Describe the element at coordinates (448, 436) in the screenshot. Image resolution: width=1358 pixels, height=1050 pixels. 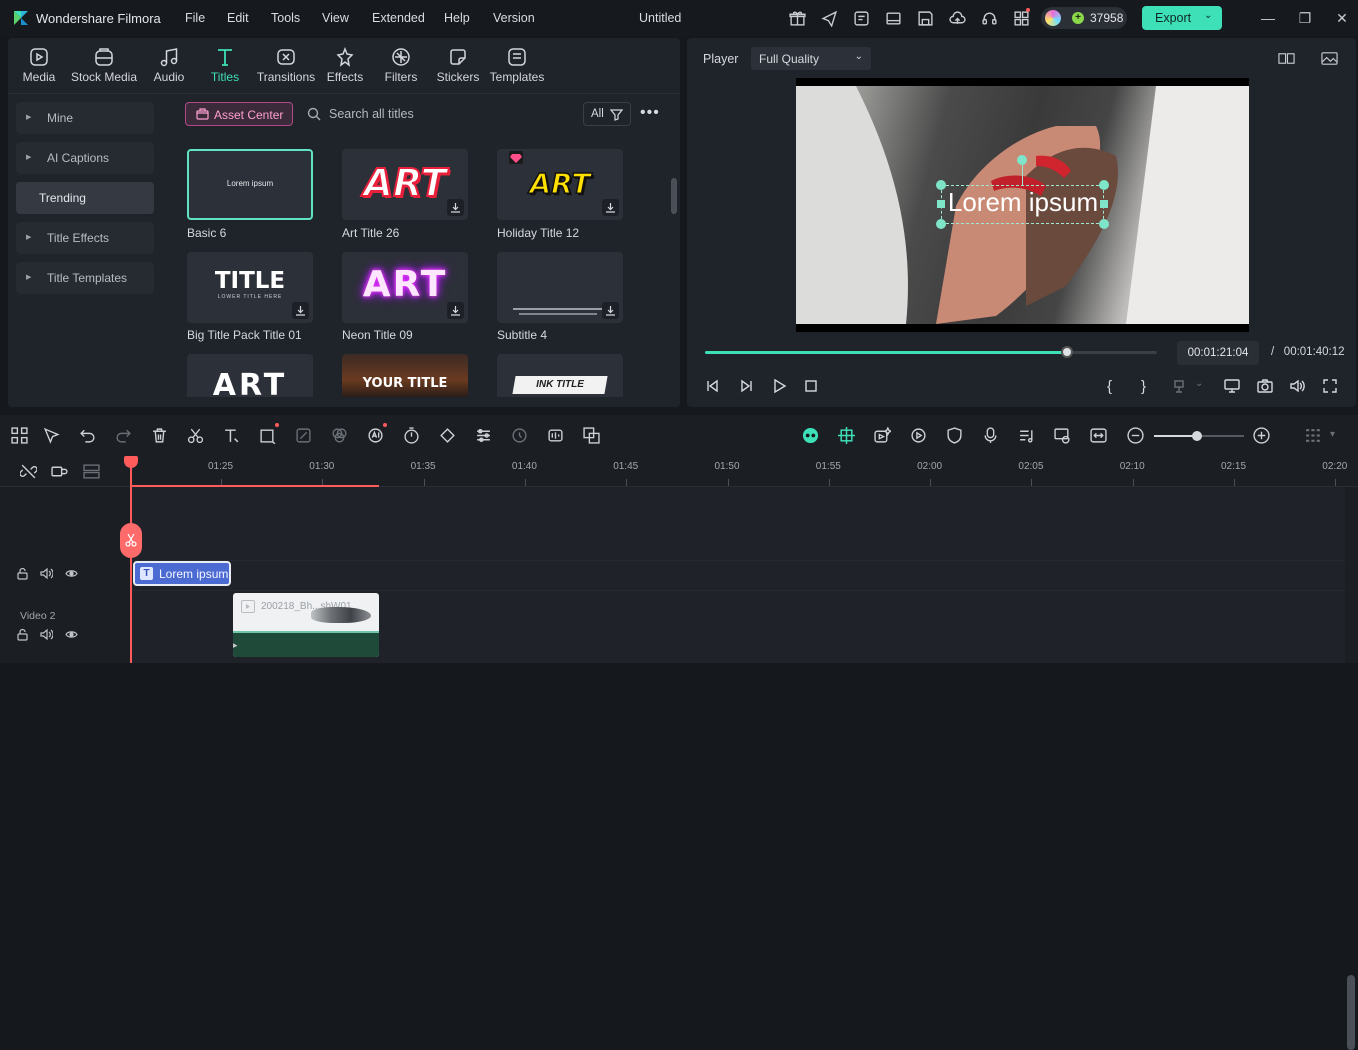
I see `keyframe-icon` at that location.